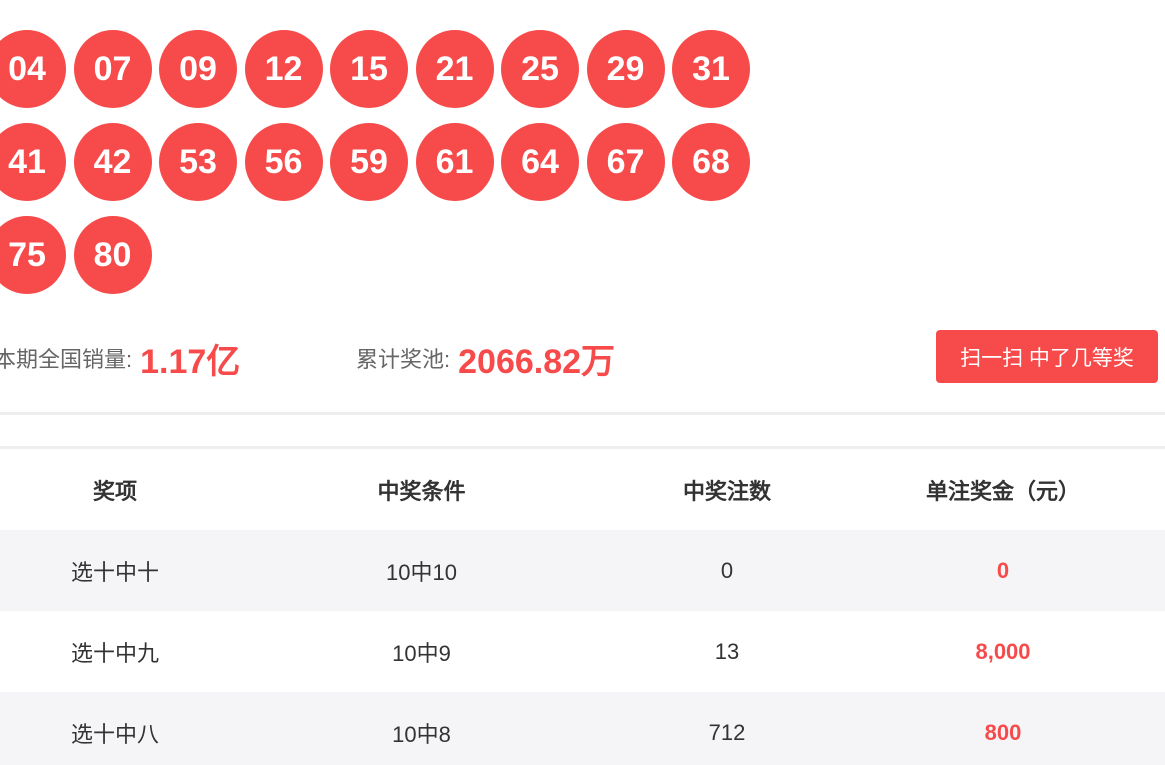  Describe the element at coordinates (625, 69) in the screenshot. I see `number-ball: 29` at that location.